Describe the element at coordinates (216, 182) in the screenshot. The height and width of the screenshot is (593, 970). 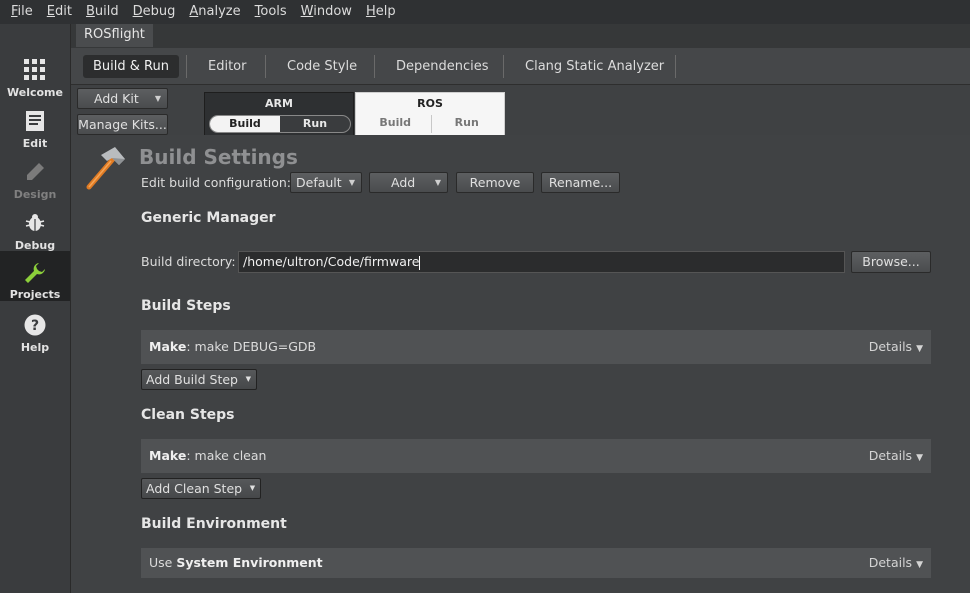
I see `edit-config-label: Edit build configuration:` at that location.